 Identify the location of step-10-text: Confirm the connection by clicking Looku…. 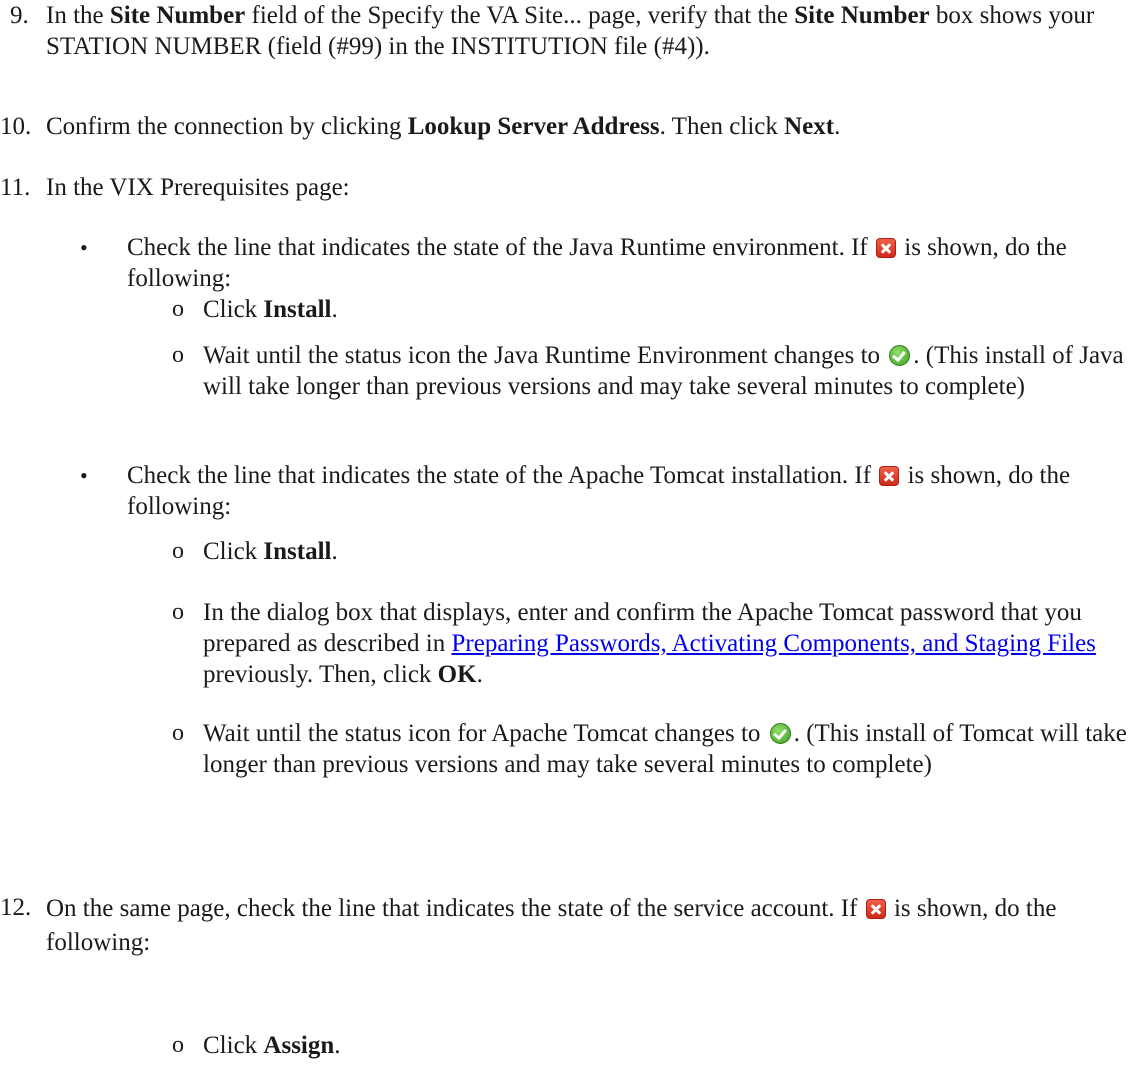
(443, 126).